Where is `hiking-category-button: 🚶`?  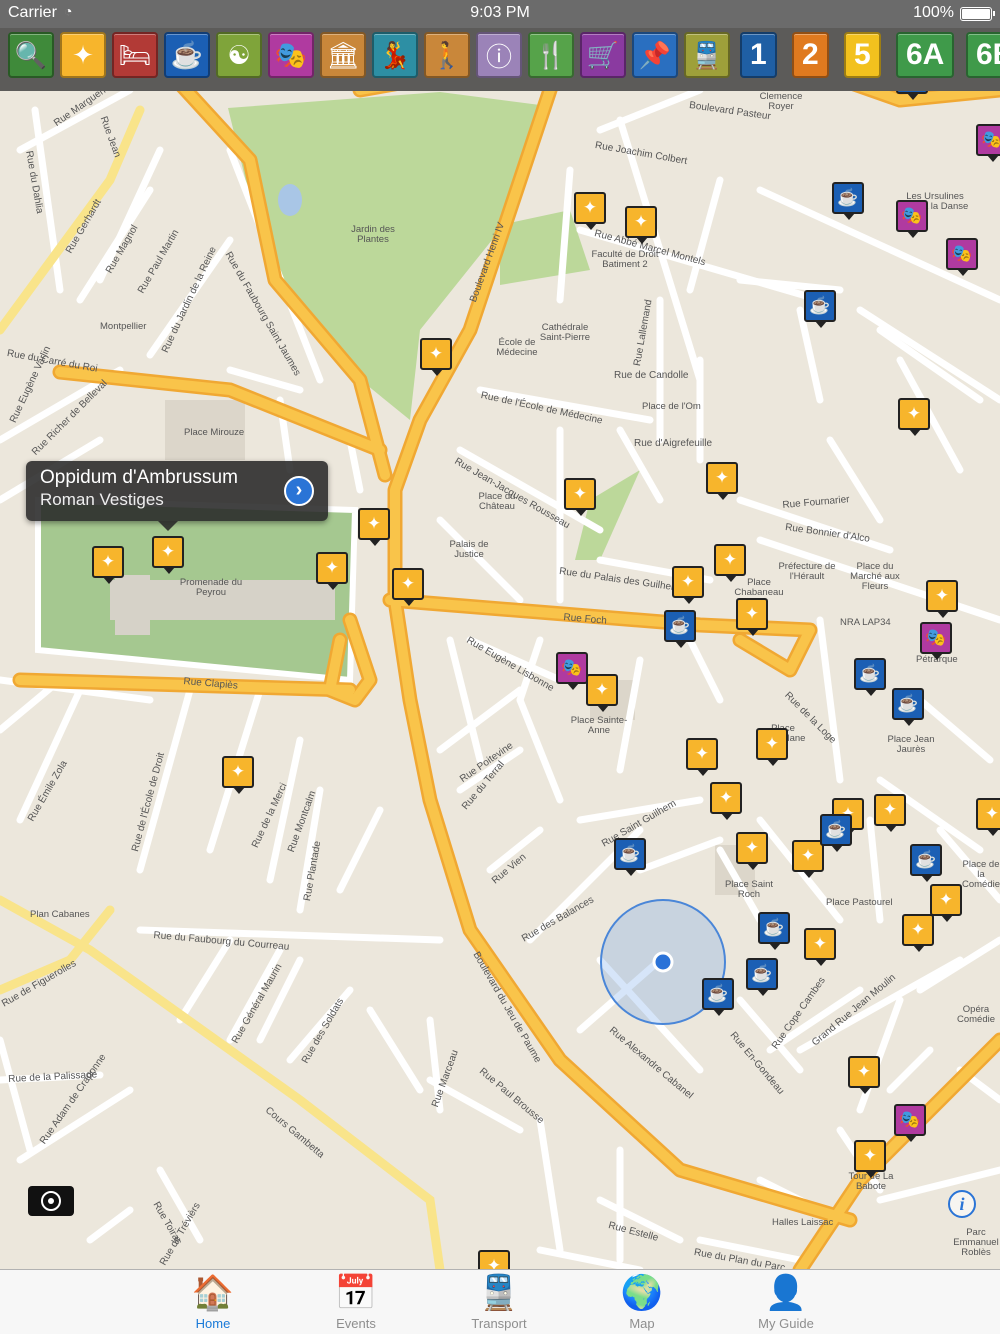
hiking-category-button: 🚶 is located at coordinates (447, 55).